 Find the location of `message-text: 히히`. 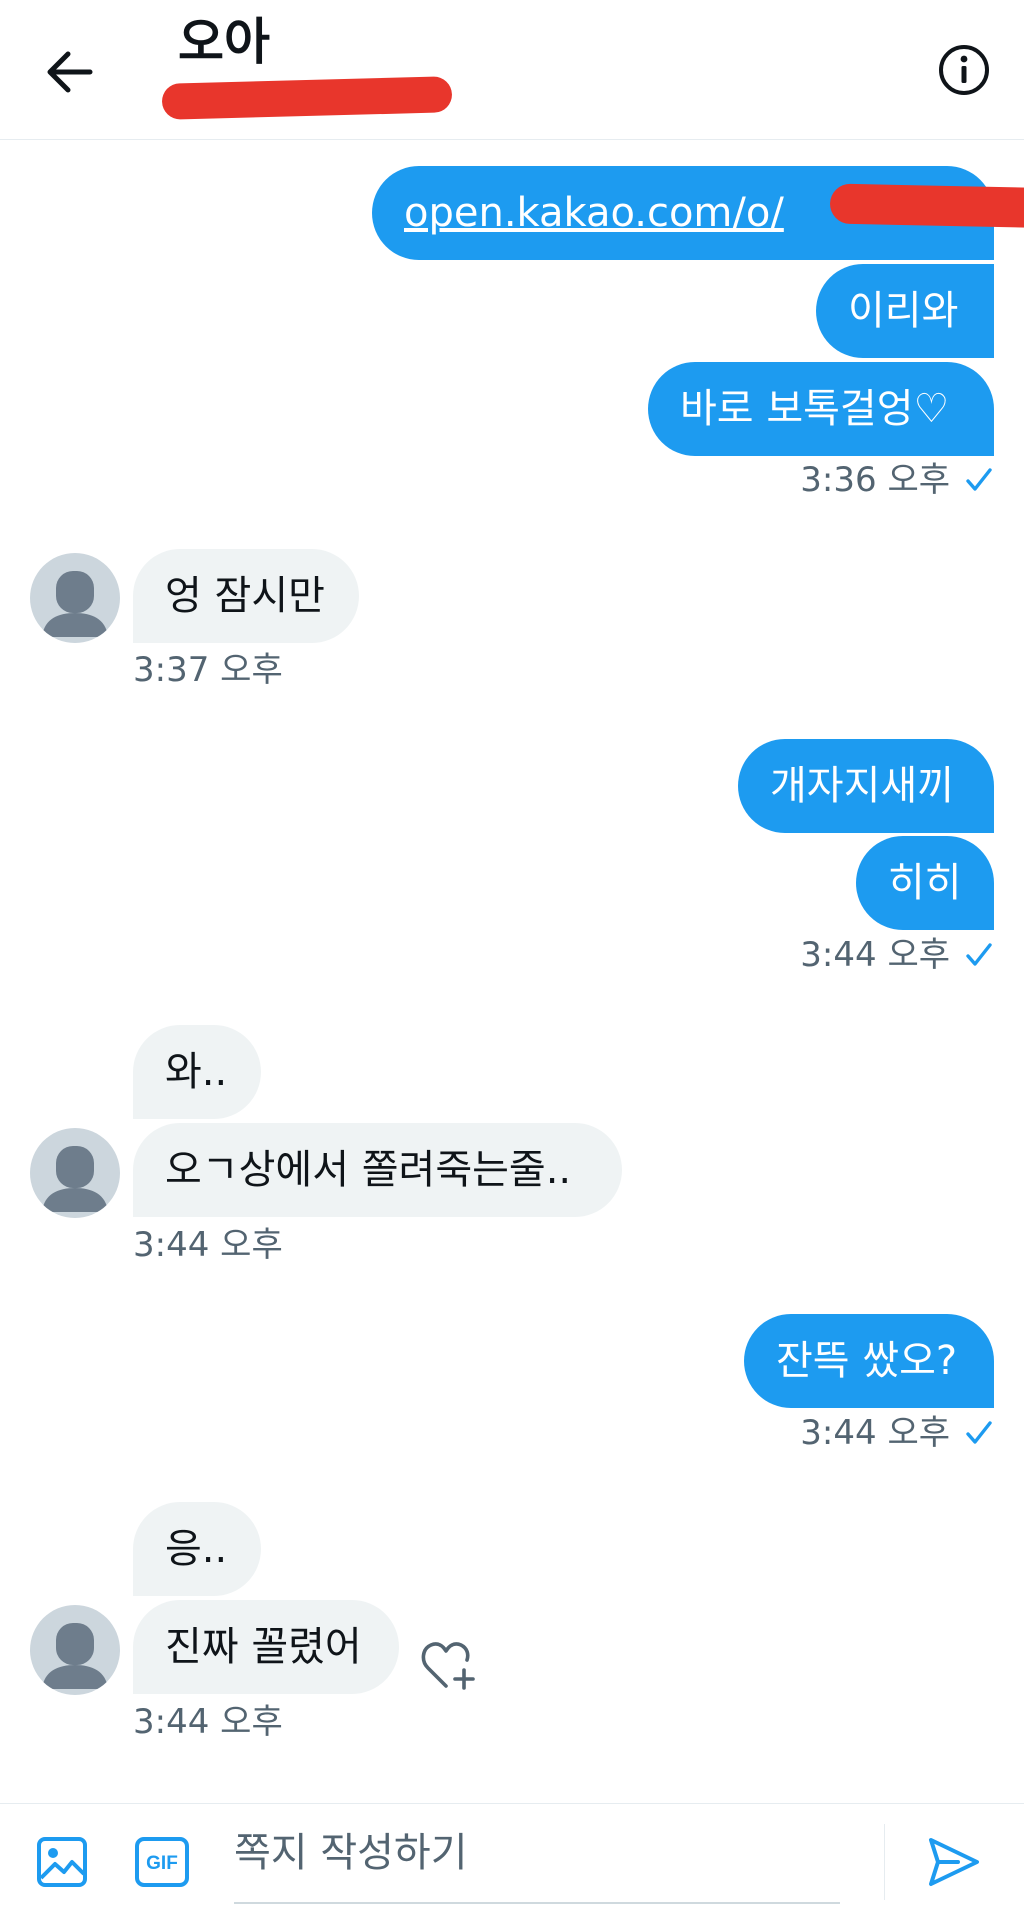

message-text: 히히 is located at coordinates (925, 883).